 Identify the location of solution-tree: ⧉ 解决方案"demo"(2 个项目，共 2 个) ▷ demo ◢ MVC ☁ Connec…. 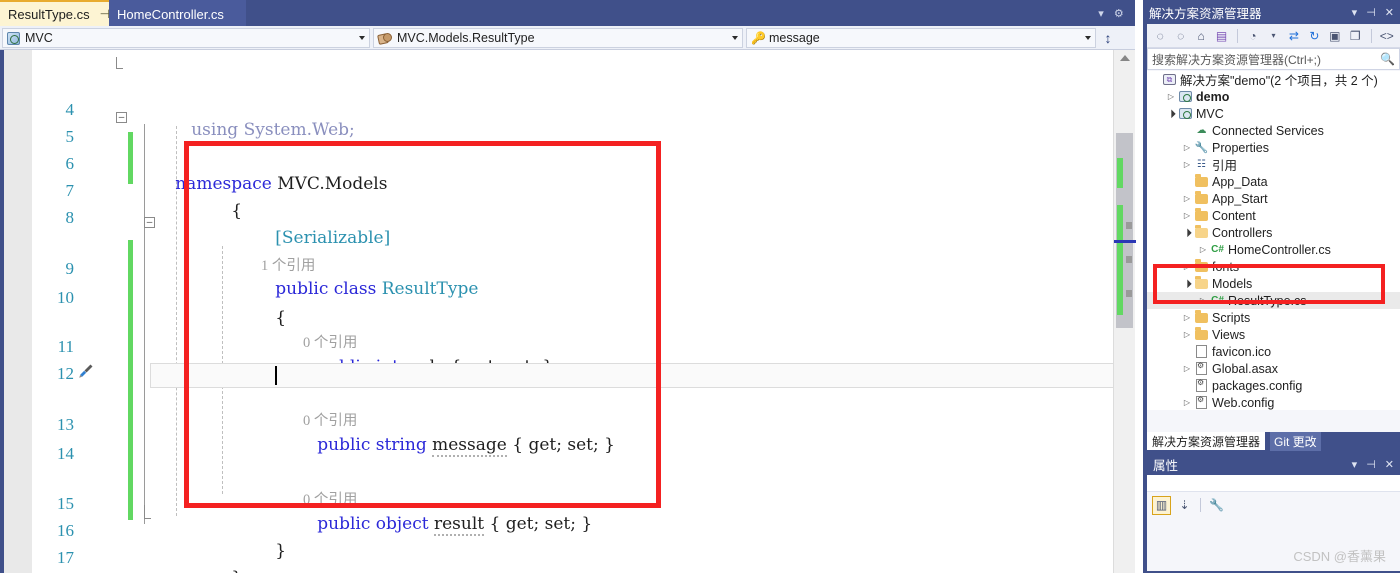
(1273, 240).